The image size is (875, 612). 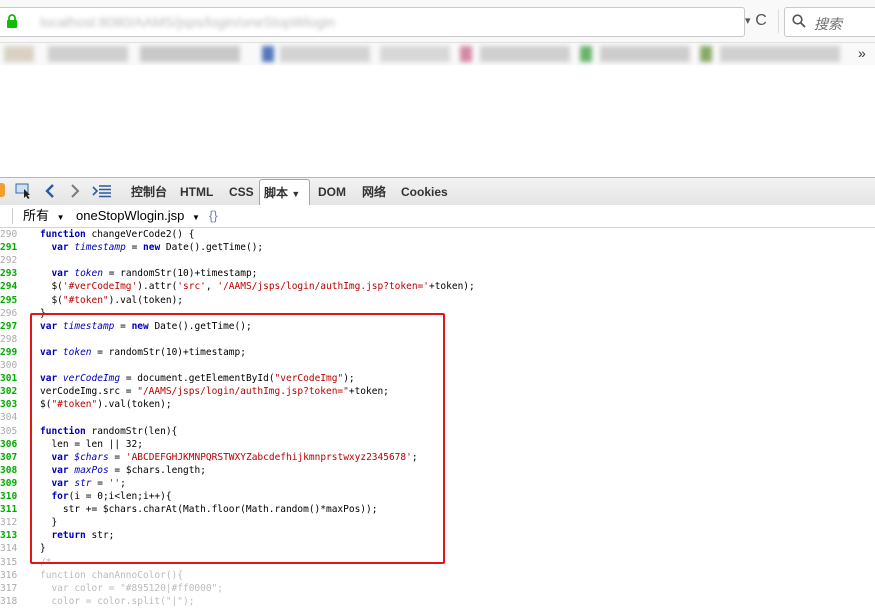 What do you see at coordinates (8, 313) in the screenshot?
I see `line-number: 296` at bounding box center [8, 313].